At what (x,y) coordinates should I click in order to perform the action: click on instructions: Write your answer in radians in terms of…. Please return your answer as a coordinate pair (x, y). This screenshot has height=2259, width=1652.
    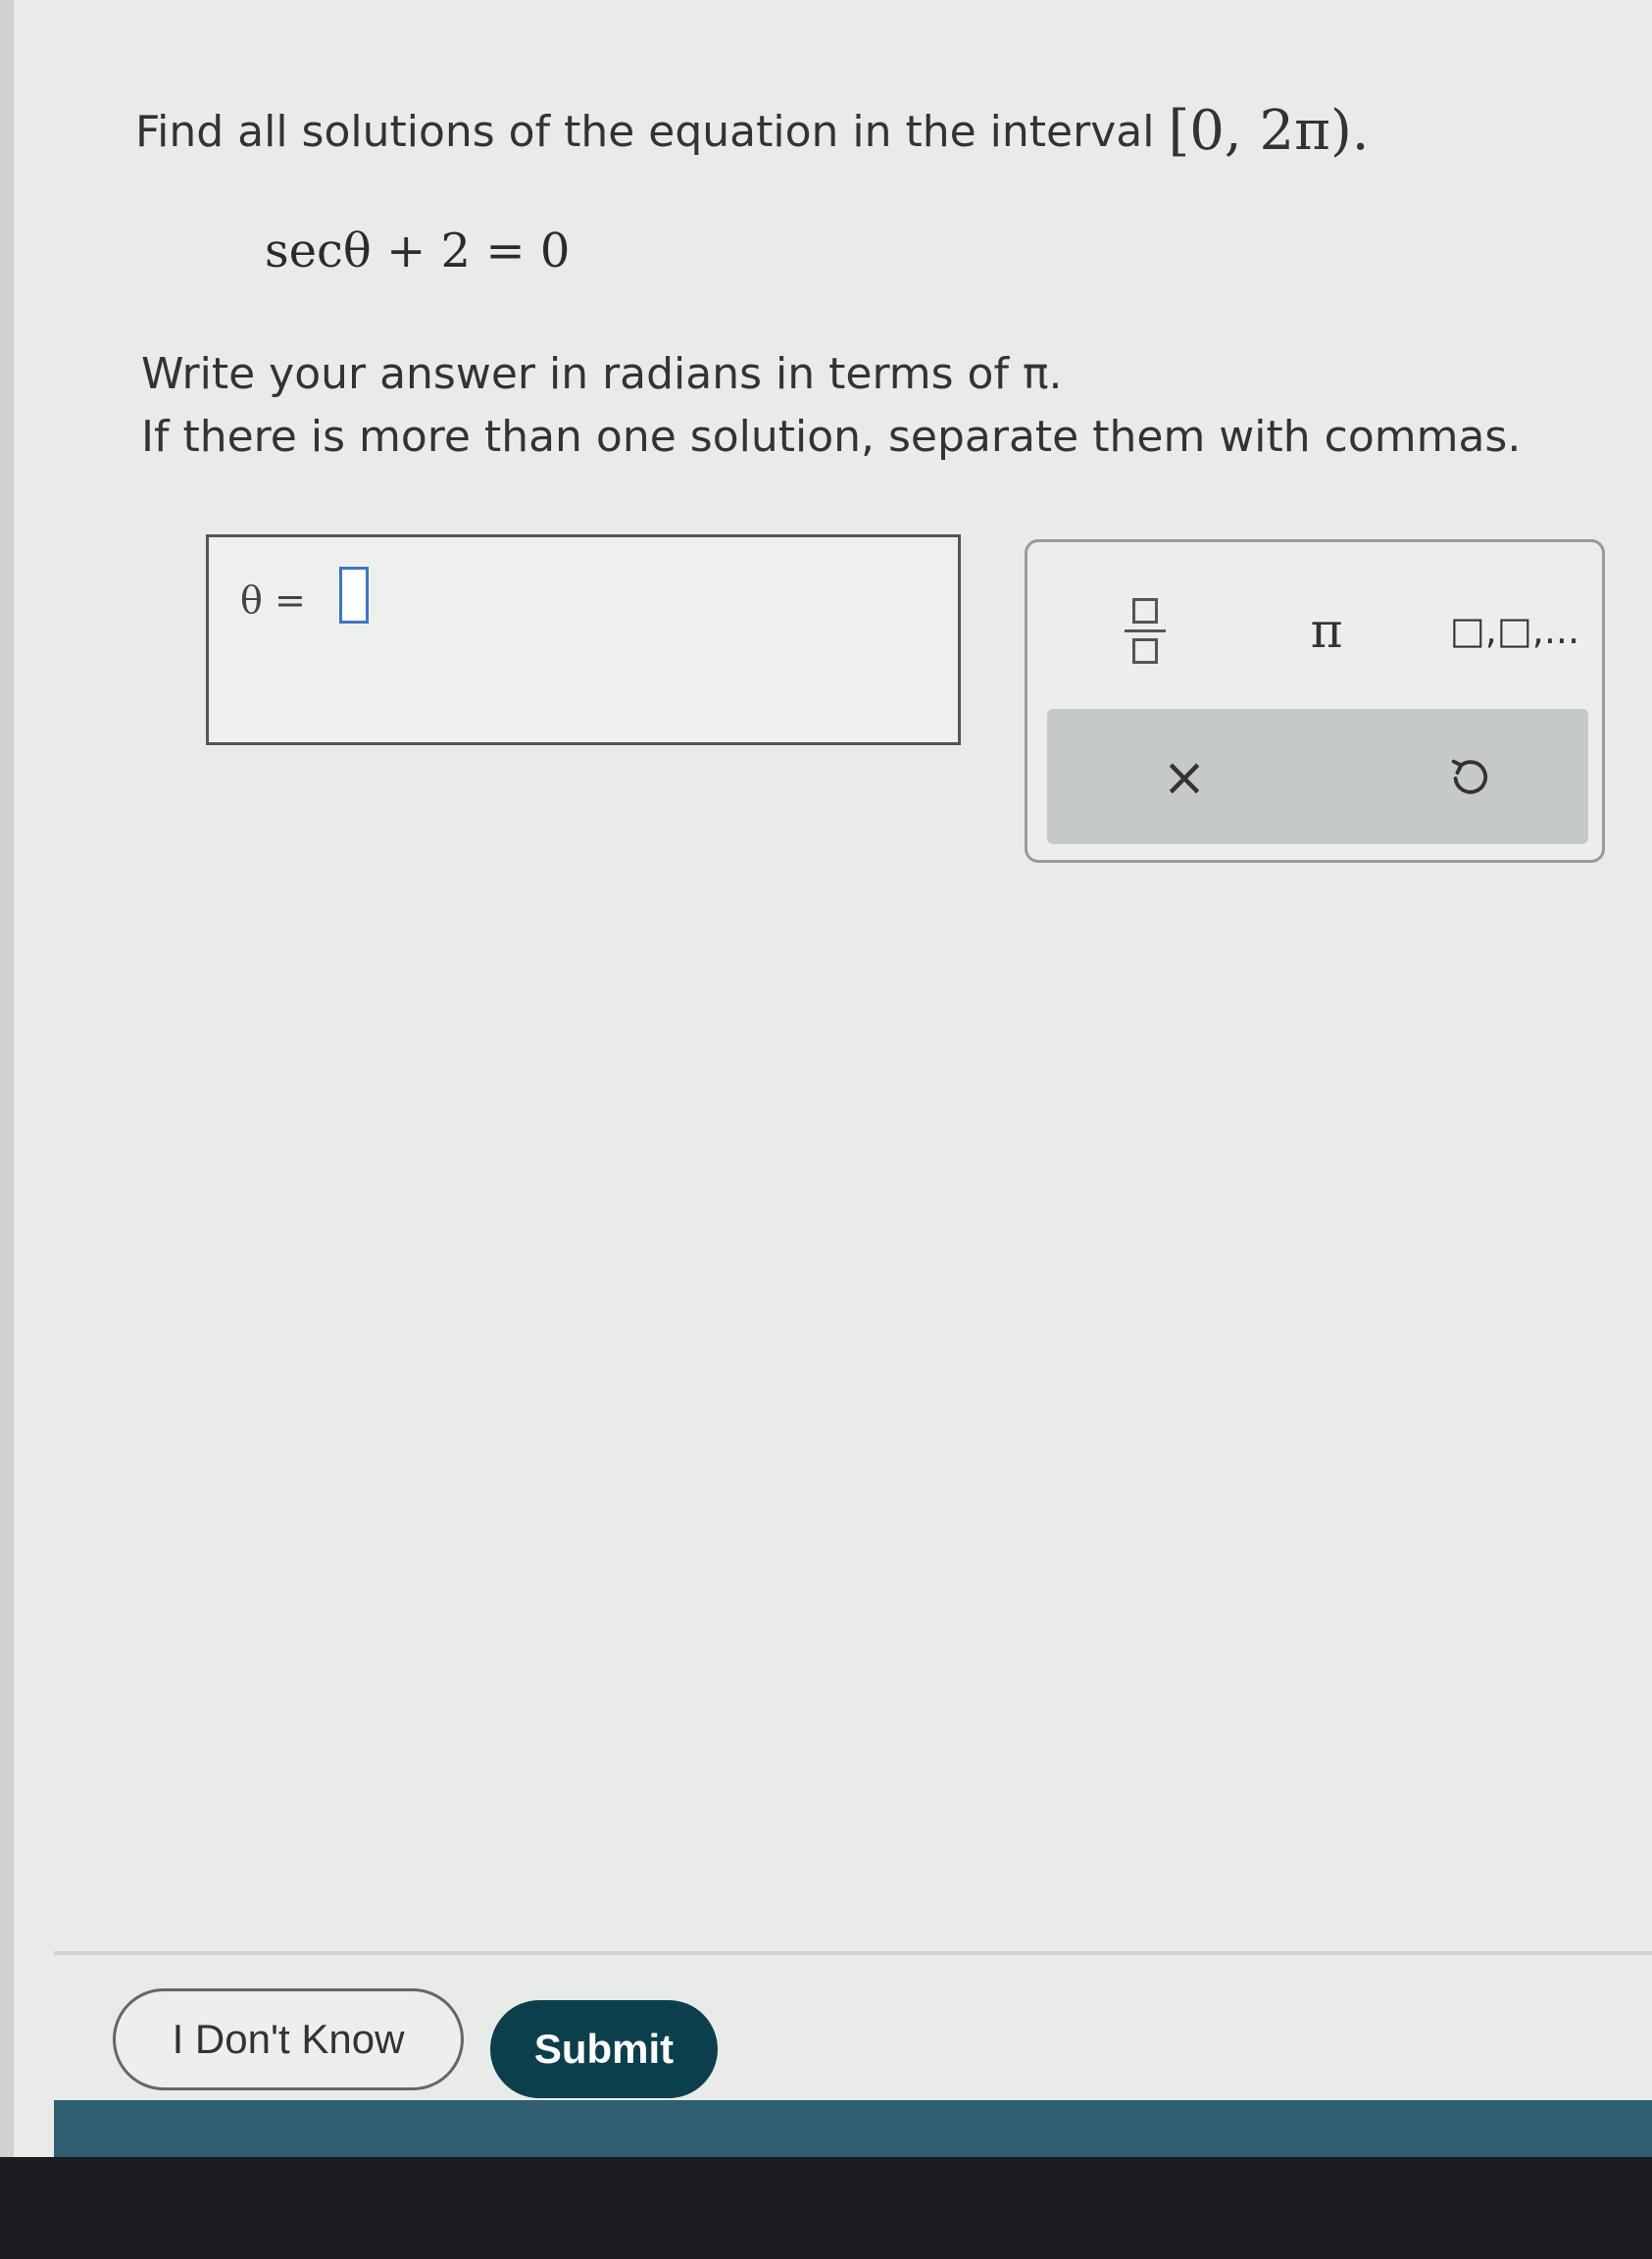
    Looking at the image, I should click on (831, 406).